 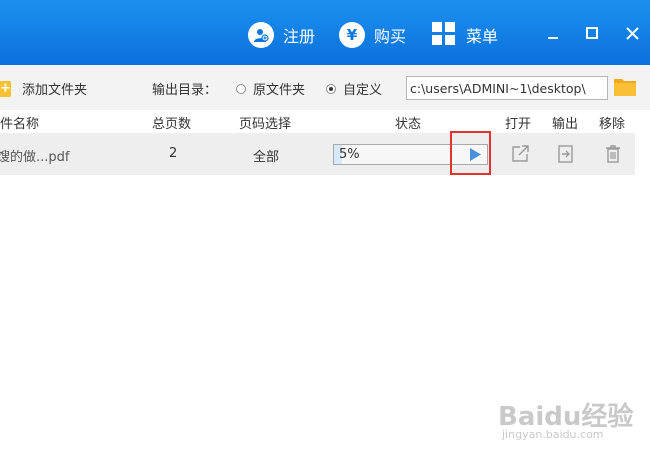 I want to click on table-row: 馊的做...pdf 2 全部, so click(x=317, y=154).